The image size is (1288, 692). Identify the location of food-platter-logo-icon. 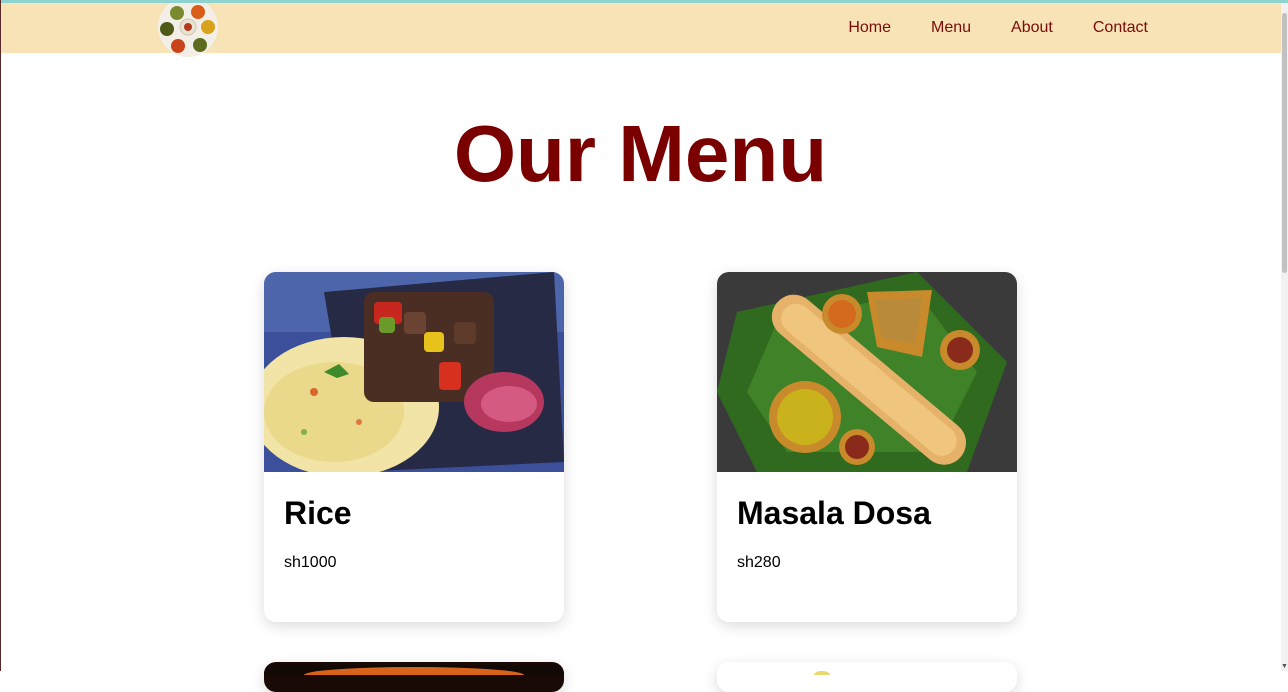
(188, 31).